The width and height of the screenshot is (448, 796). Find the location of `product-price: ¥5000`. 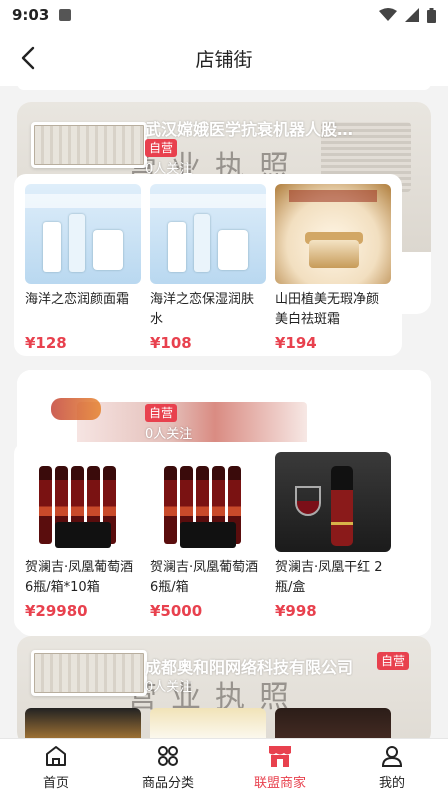

product-price: ¥5000 is located at coordinates (176, 611).